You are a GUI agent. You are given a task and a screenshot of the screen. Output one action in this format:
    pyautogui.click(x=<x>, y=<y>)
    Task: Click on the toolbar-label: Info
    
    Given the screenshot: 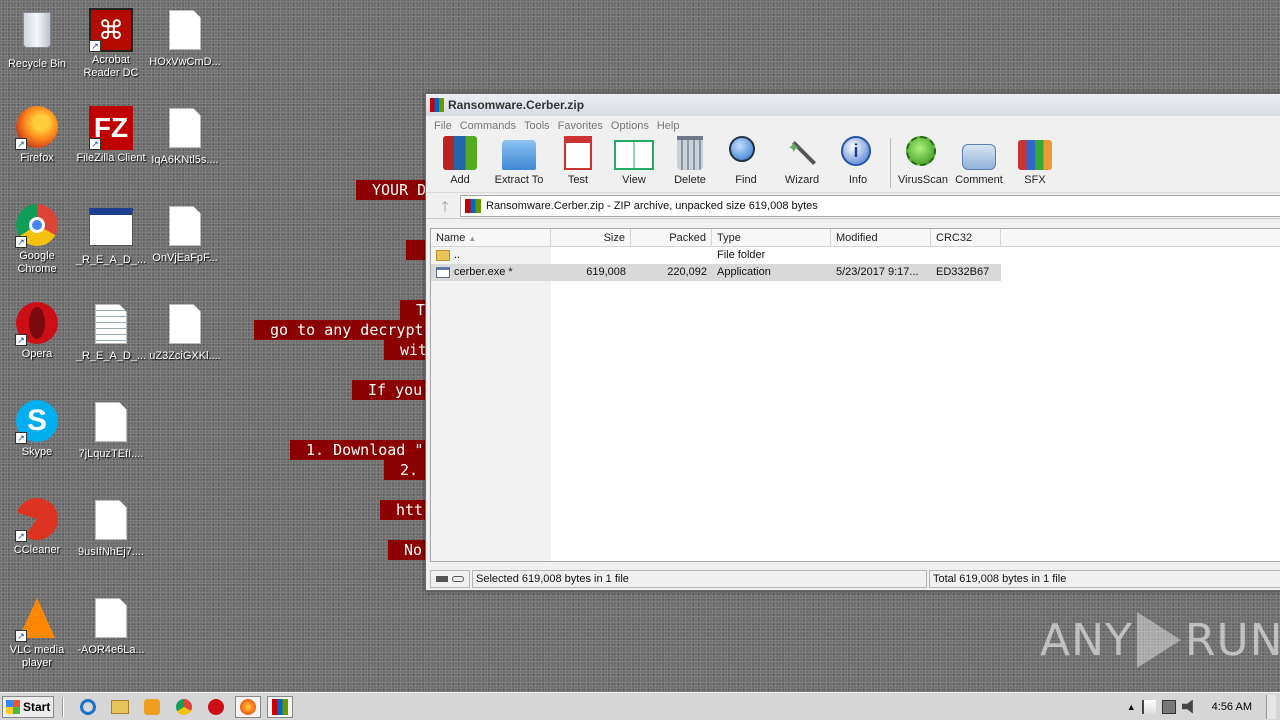 What is the action you would take?
    pyautogui.click(x=858, y=180)
    